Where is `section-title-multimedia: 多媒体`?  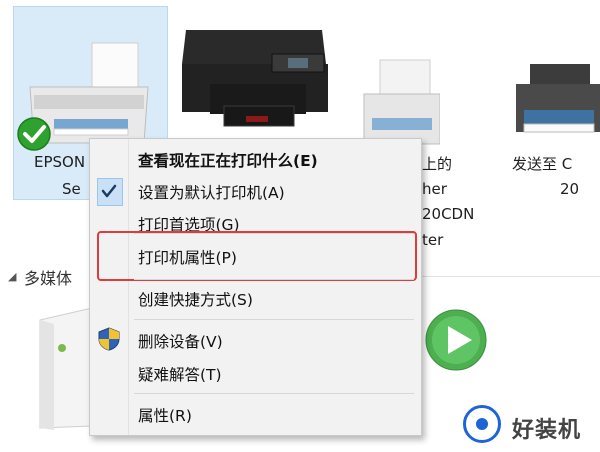 section-title-multimedia: 多媒体 is located at coordinates (48, 277).